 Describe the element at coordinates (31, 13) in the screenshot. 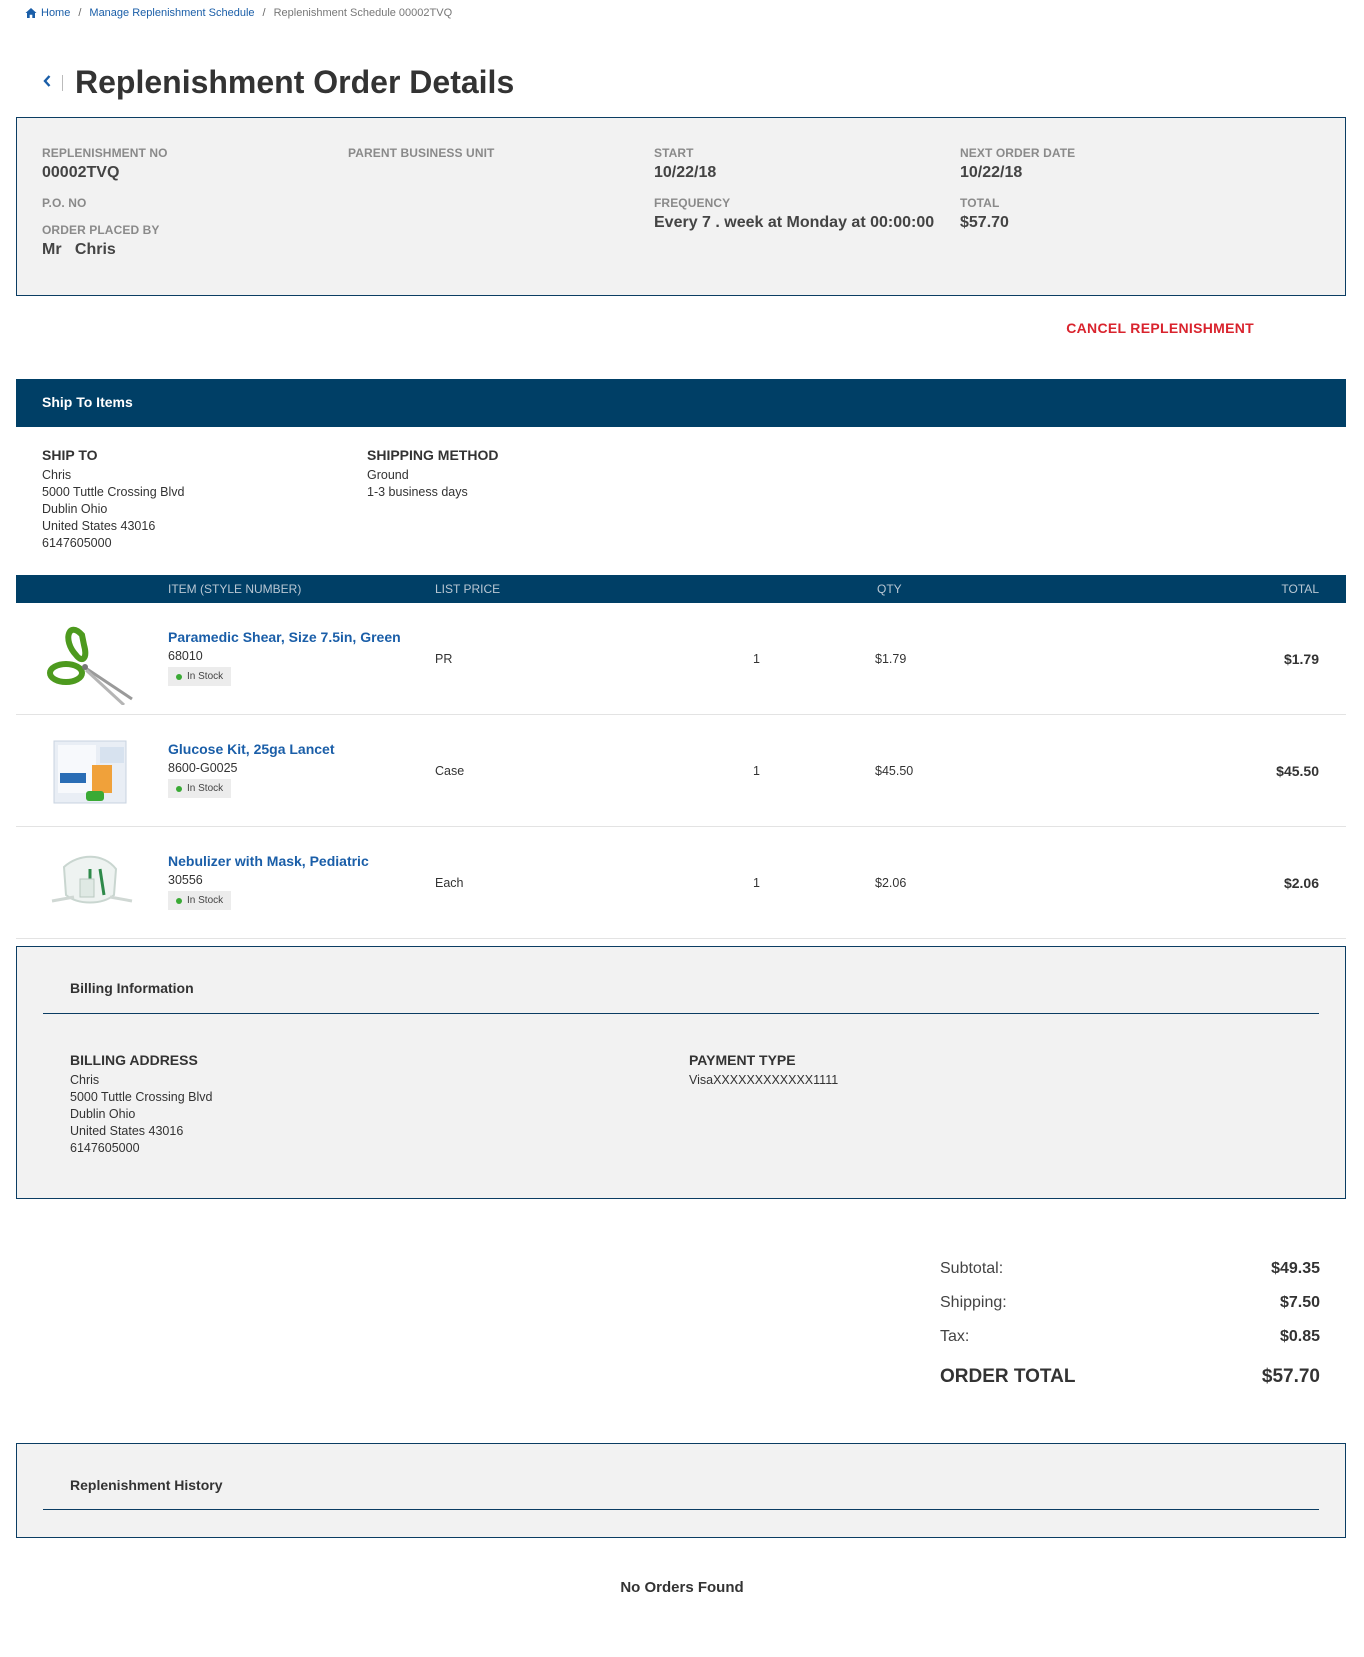

I see `home-icon` at that location.